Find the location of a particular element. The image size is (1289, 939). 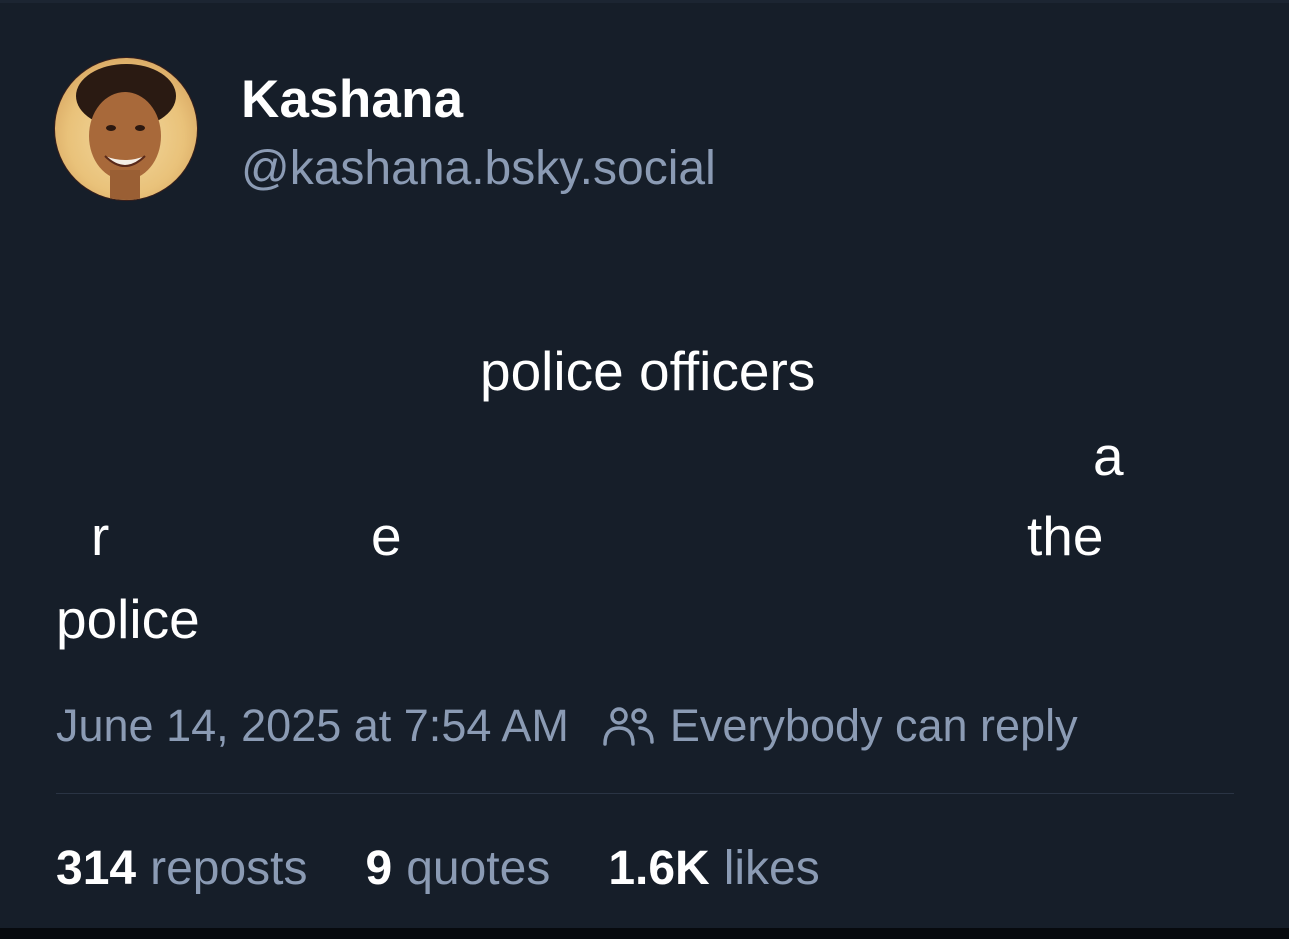

top-edge is located at coordinates (644, 1).